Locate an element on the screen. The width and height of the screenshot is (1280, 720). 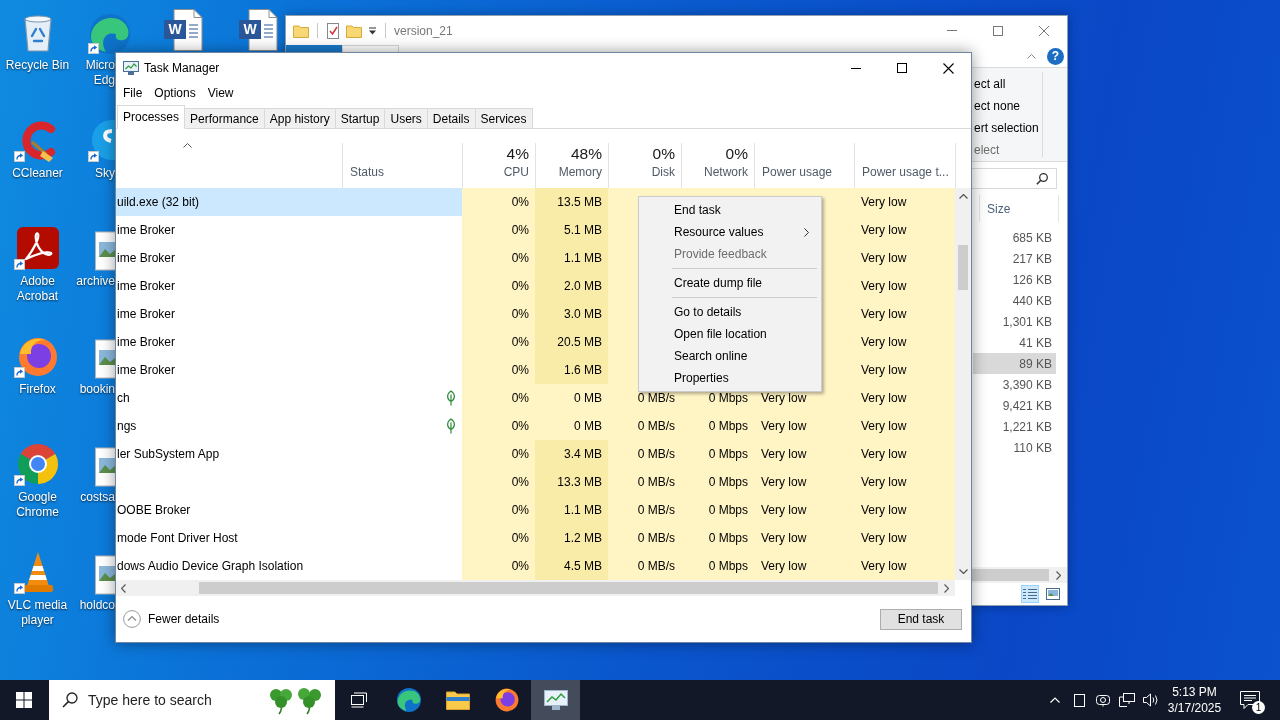
column-header: Size is located at coordinates (1019, 208).